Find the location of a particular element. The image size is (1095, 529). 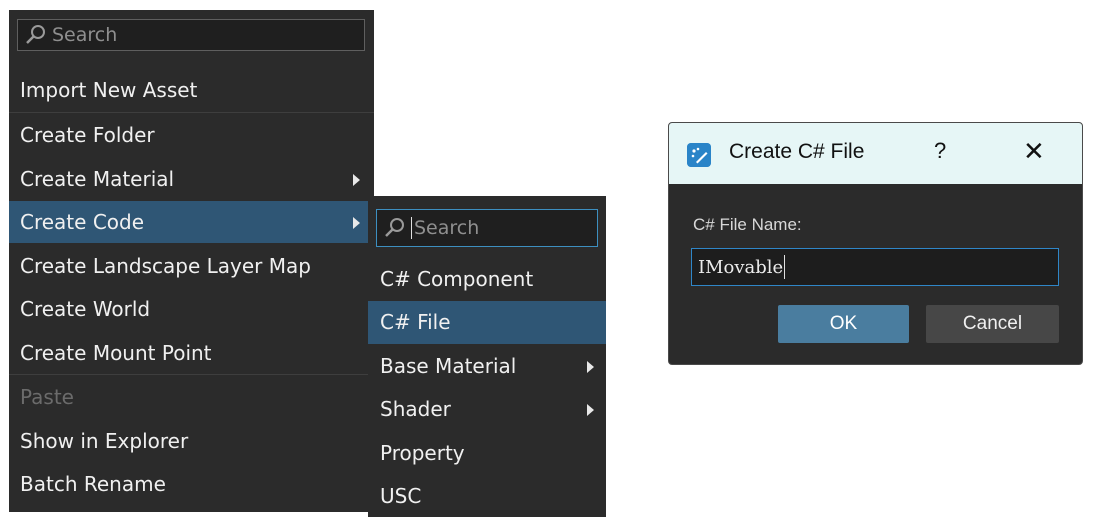

menu-item-label: Create World is located at coordinates (85, 309).